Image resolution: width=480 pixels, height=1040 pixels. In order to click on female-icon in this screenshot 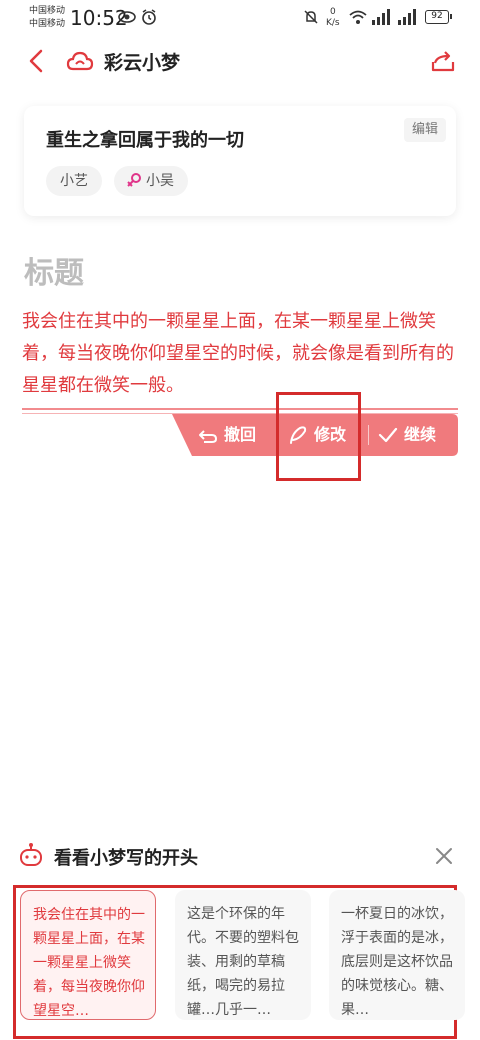, I will do `click(134, 178)`.